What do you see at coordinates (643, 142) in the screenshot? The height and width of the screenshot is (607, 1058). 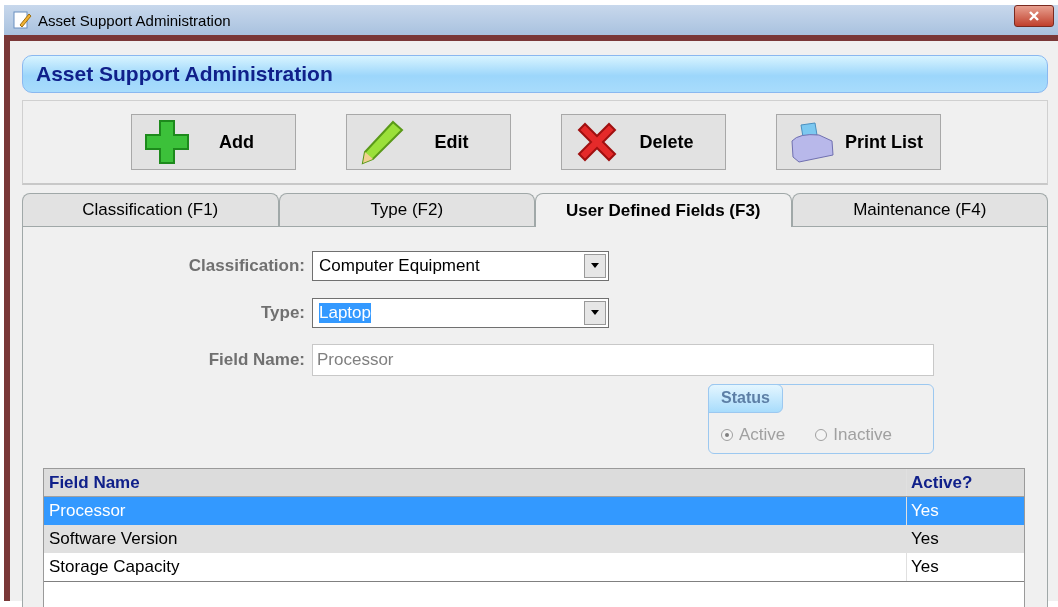 I see `toolbar-button: Delete` at bounding box center [643, 142].